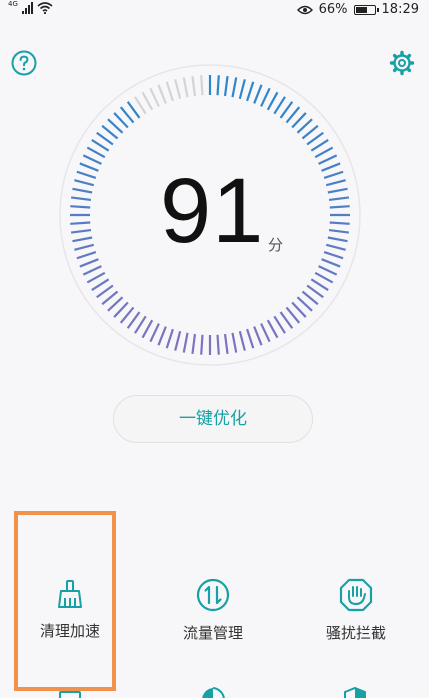 The width and height of the screenshot is (429, 698). I want to click on status-left: 4G, so click(30, 7).